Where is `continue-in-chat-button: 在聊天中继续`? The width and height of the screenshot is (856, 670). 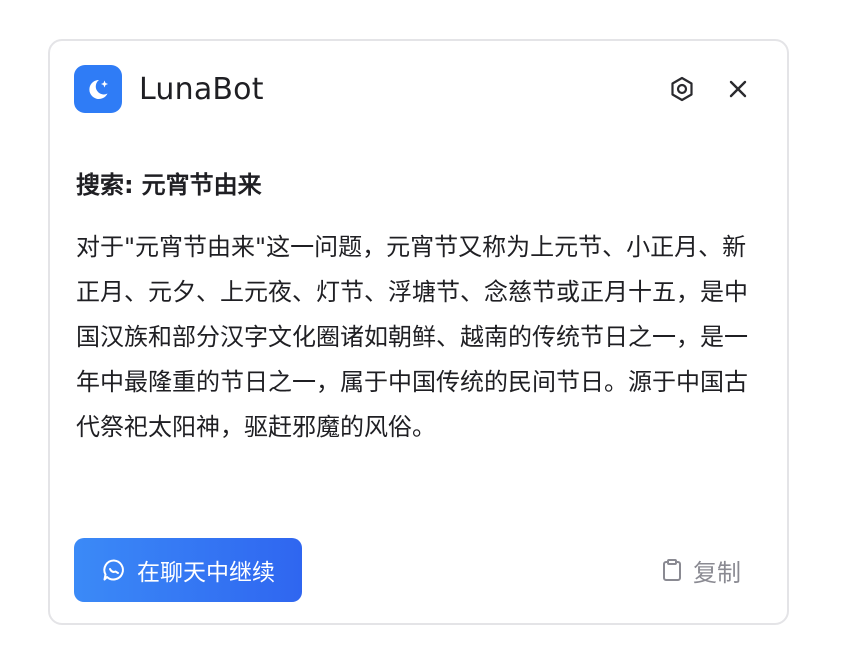
continue-in-chat-button: 在聊天中继续 is located at coordinates (188, 570).